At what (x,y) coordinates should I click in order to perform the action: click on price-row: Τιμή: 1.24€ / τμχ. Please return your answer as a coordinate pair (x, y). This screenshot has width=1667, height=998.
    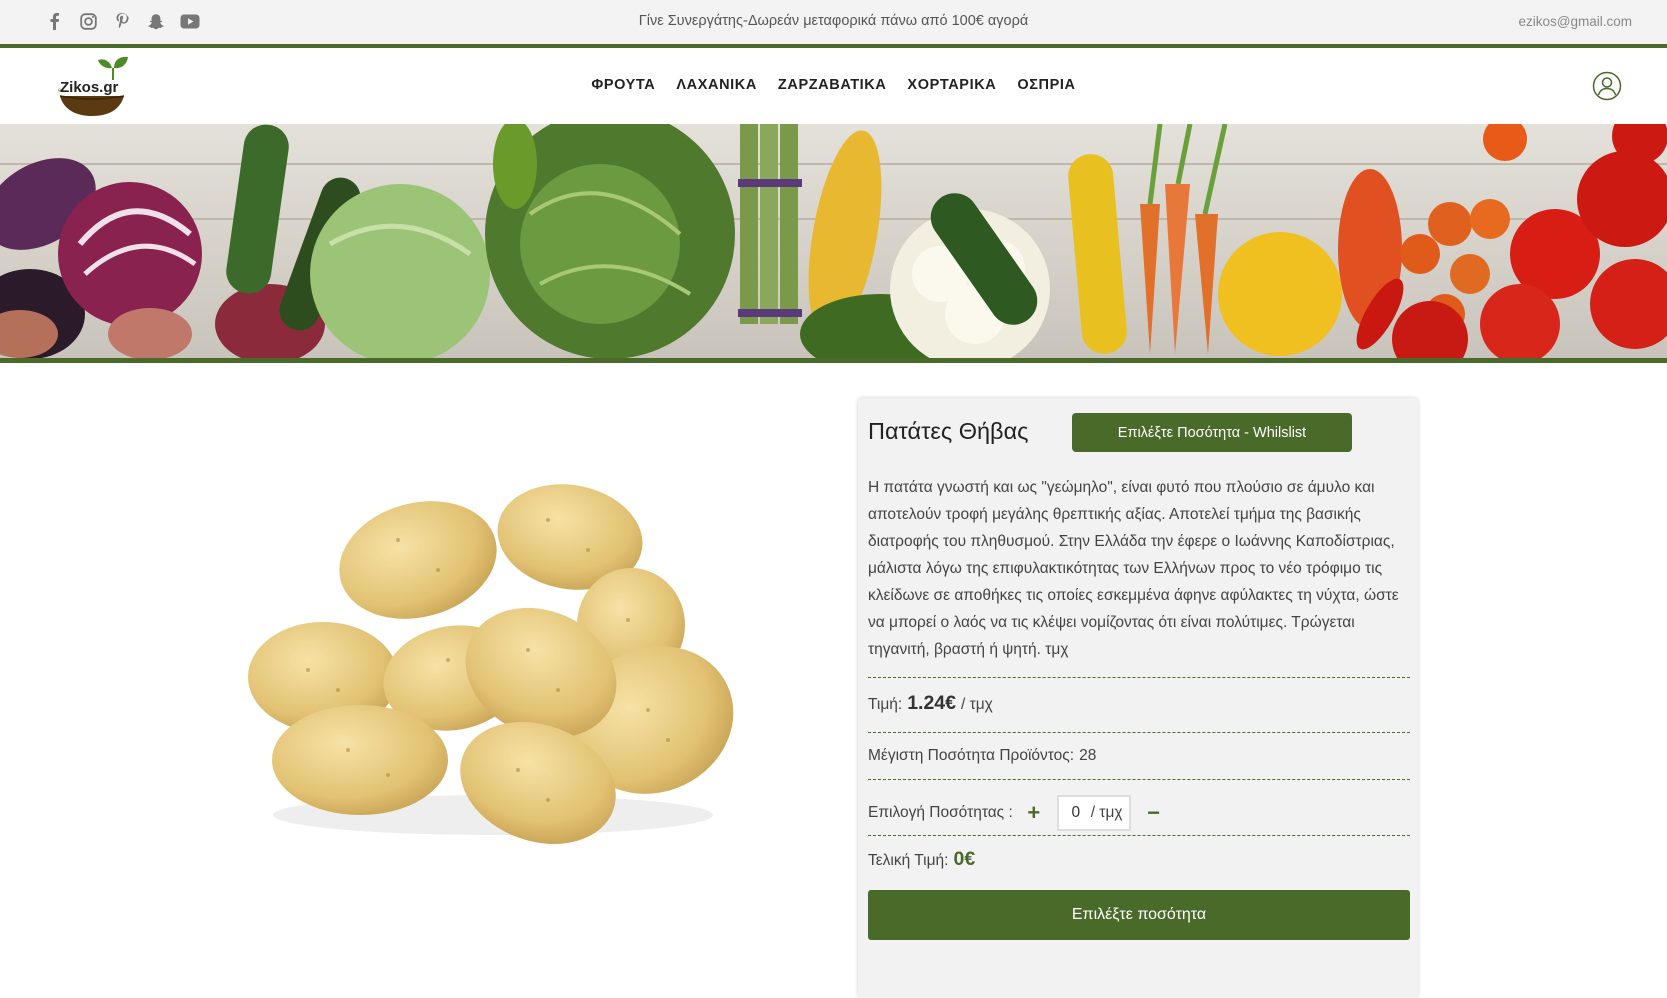
    Looking at the image, I should click on (930, 703).